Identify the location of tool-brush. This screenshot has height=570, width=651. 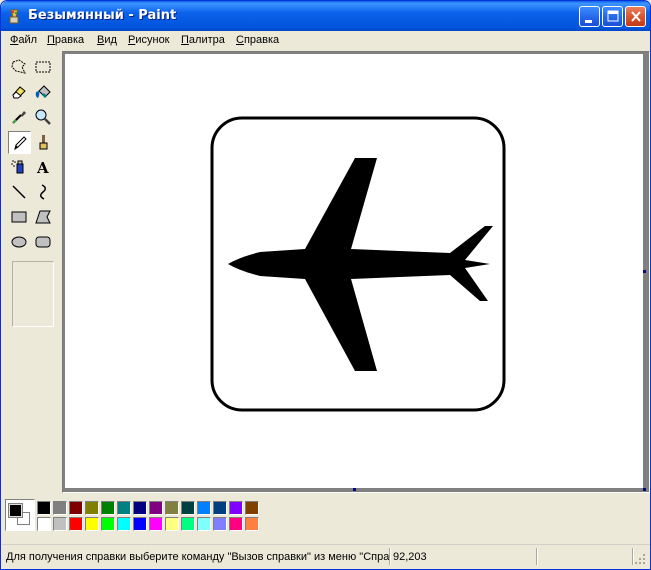
(43, 142).